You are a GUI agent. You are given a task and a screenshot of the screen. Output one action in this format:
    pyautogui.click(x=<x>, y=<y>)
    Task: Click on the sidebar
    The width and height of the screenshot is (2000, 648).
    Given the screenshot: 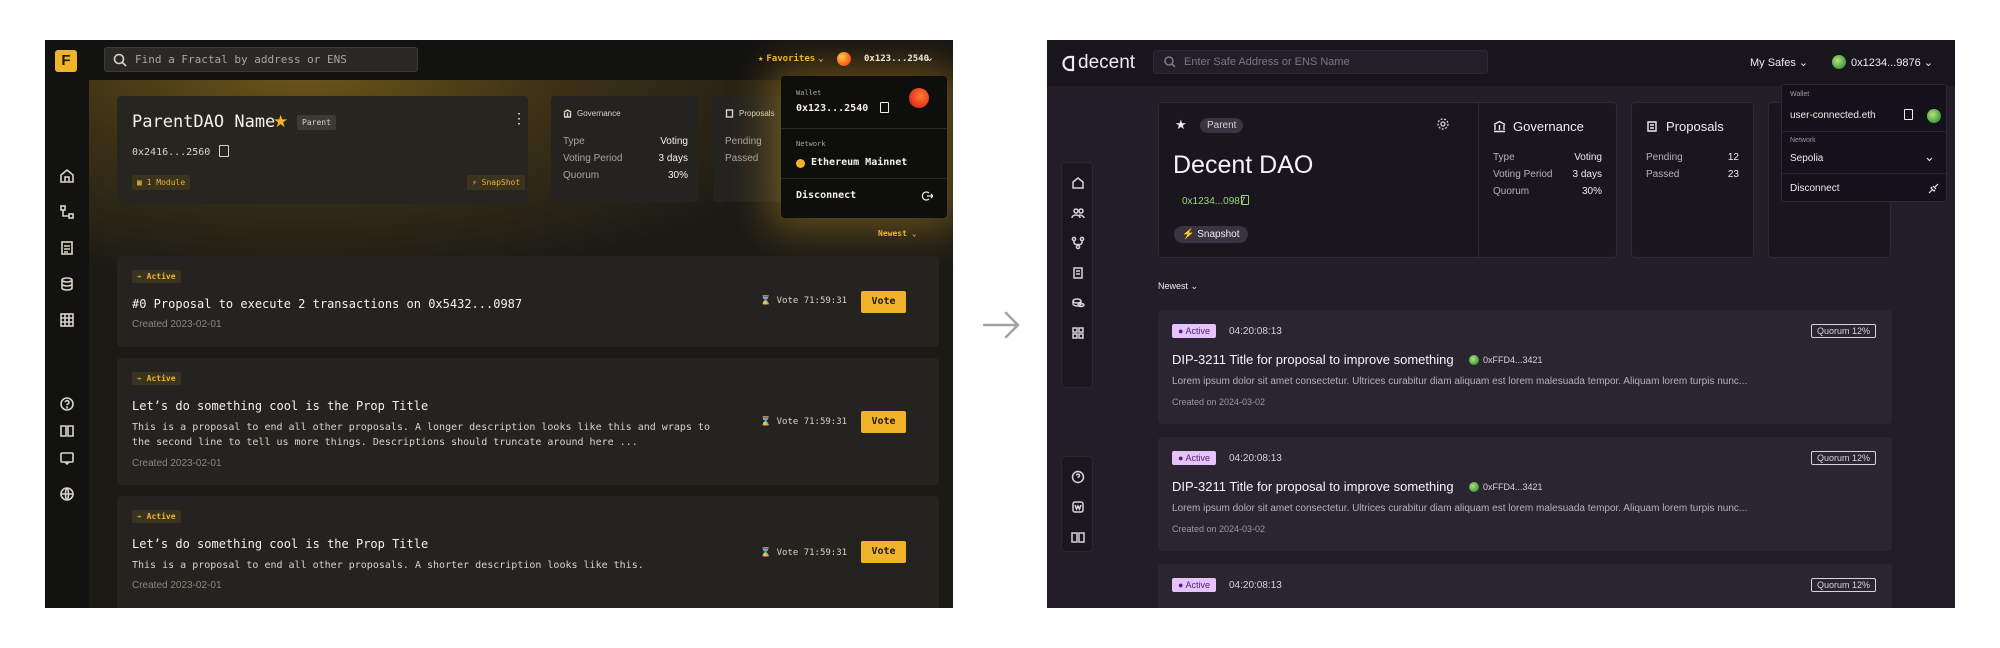 What is the action you would take?
    pyautogui.click(x=1077, y=275)
    